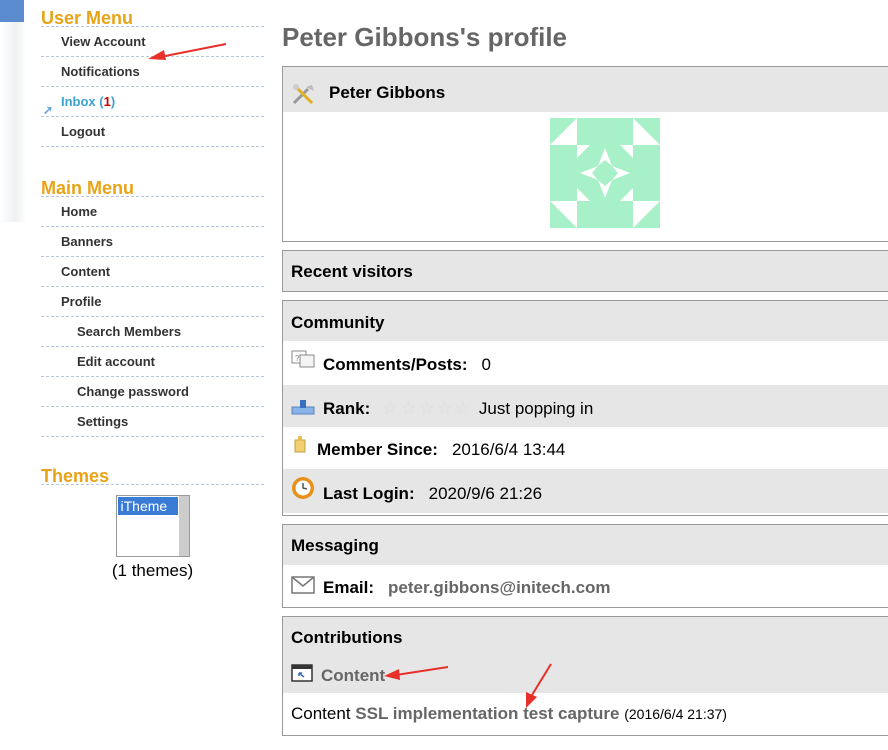 The height and width of the screenshot is (750, 888). What do you see at coordinates (387, 92) in the screenshot?
I see `profile-name: Peter Gibbons` at bounding box center [387, 92].